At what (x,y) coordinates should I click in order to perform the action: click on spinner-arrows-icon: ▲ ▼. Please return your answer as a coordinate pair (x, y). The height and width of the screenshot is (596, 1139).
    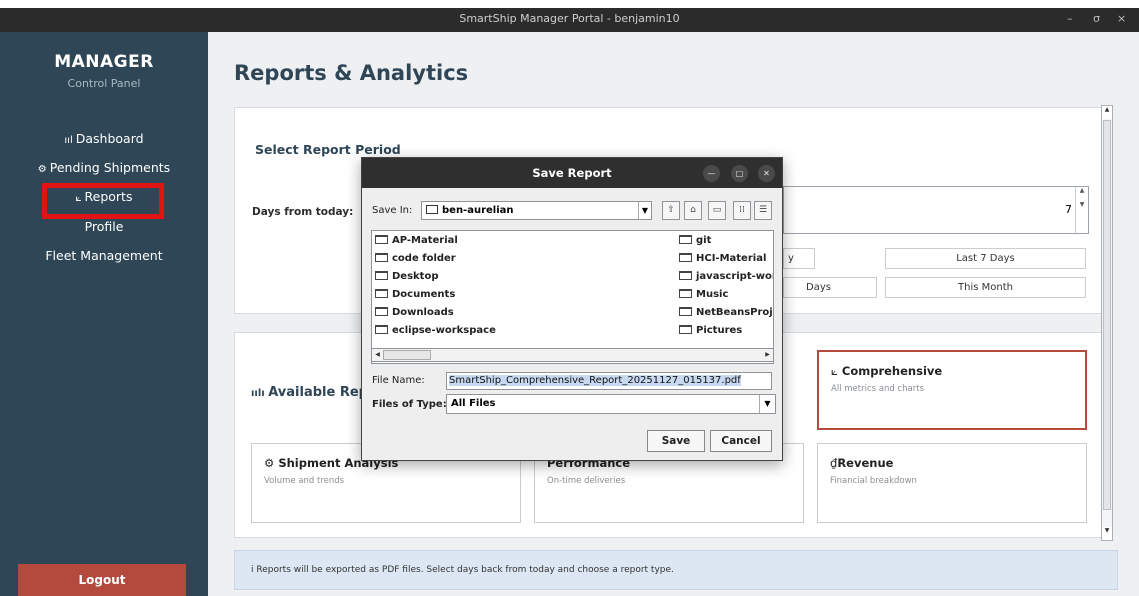
    Looking at the image, I should click on (1081, 210).